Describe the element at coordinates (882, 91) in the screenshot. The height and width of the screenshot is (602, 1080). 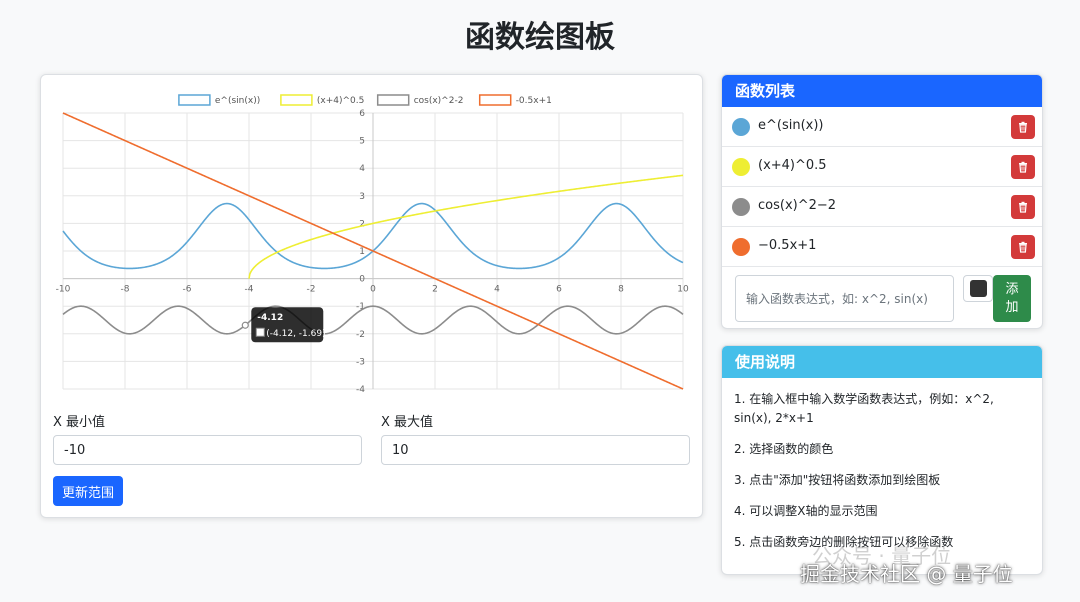
I see `function-list-header: 函数列表` at that location.